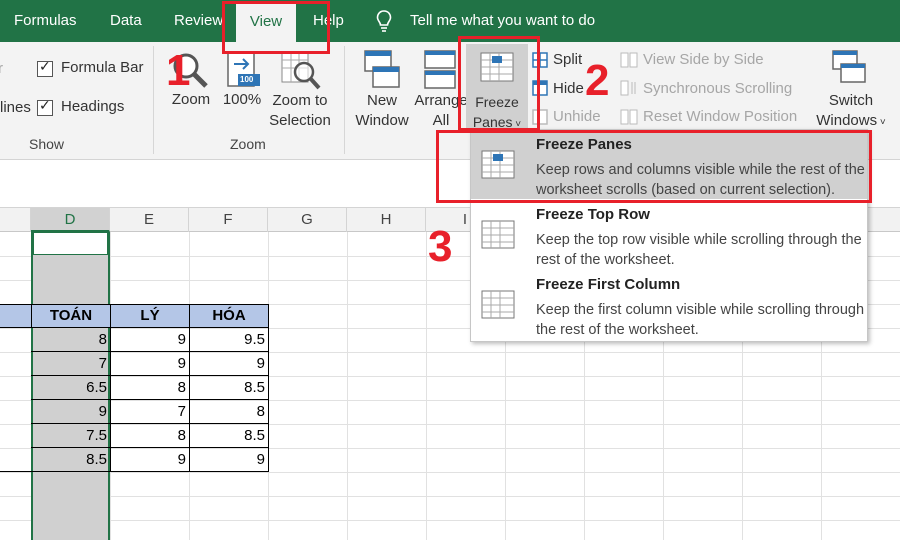  I want to click on zoom-to-selection-button: Zoom to Selection, so click(300, 111).